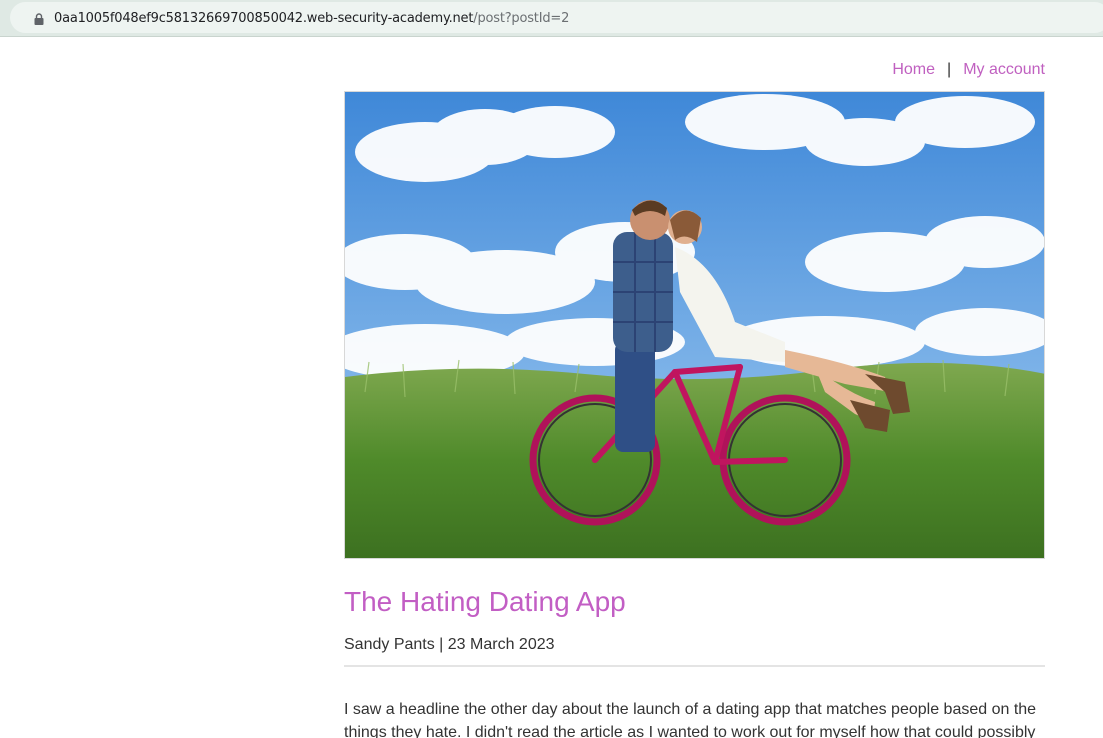 The width and height of the screenshot is (1103, 738). Describe the element at coordinates (449, 644) in the screenshot. I see `post-byline: Sandy Pants | 23 March 2023` at that location.